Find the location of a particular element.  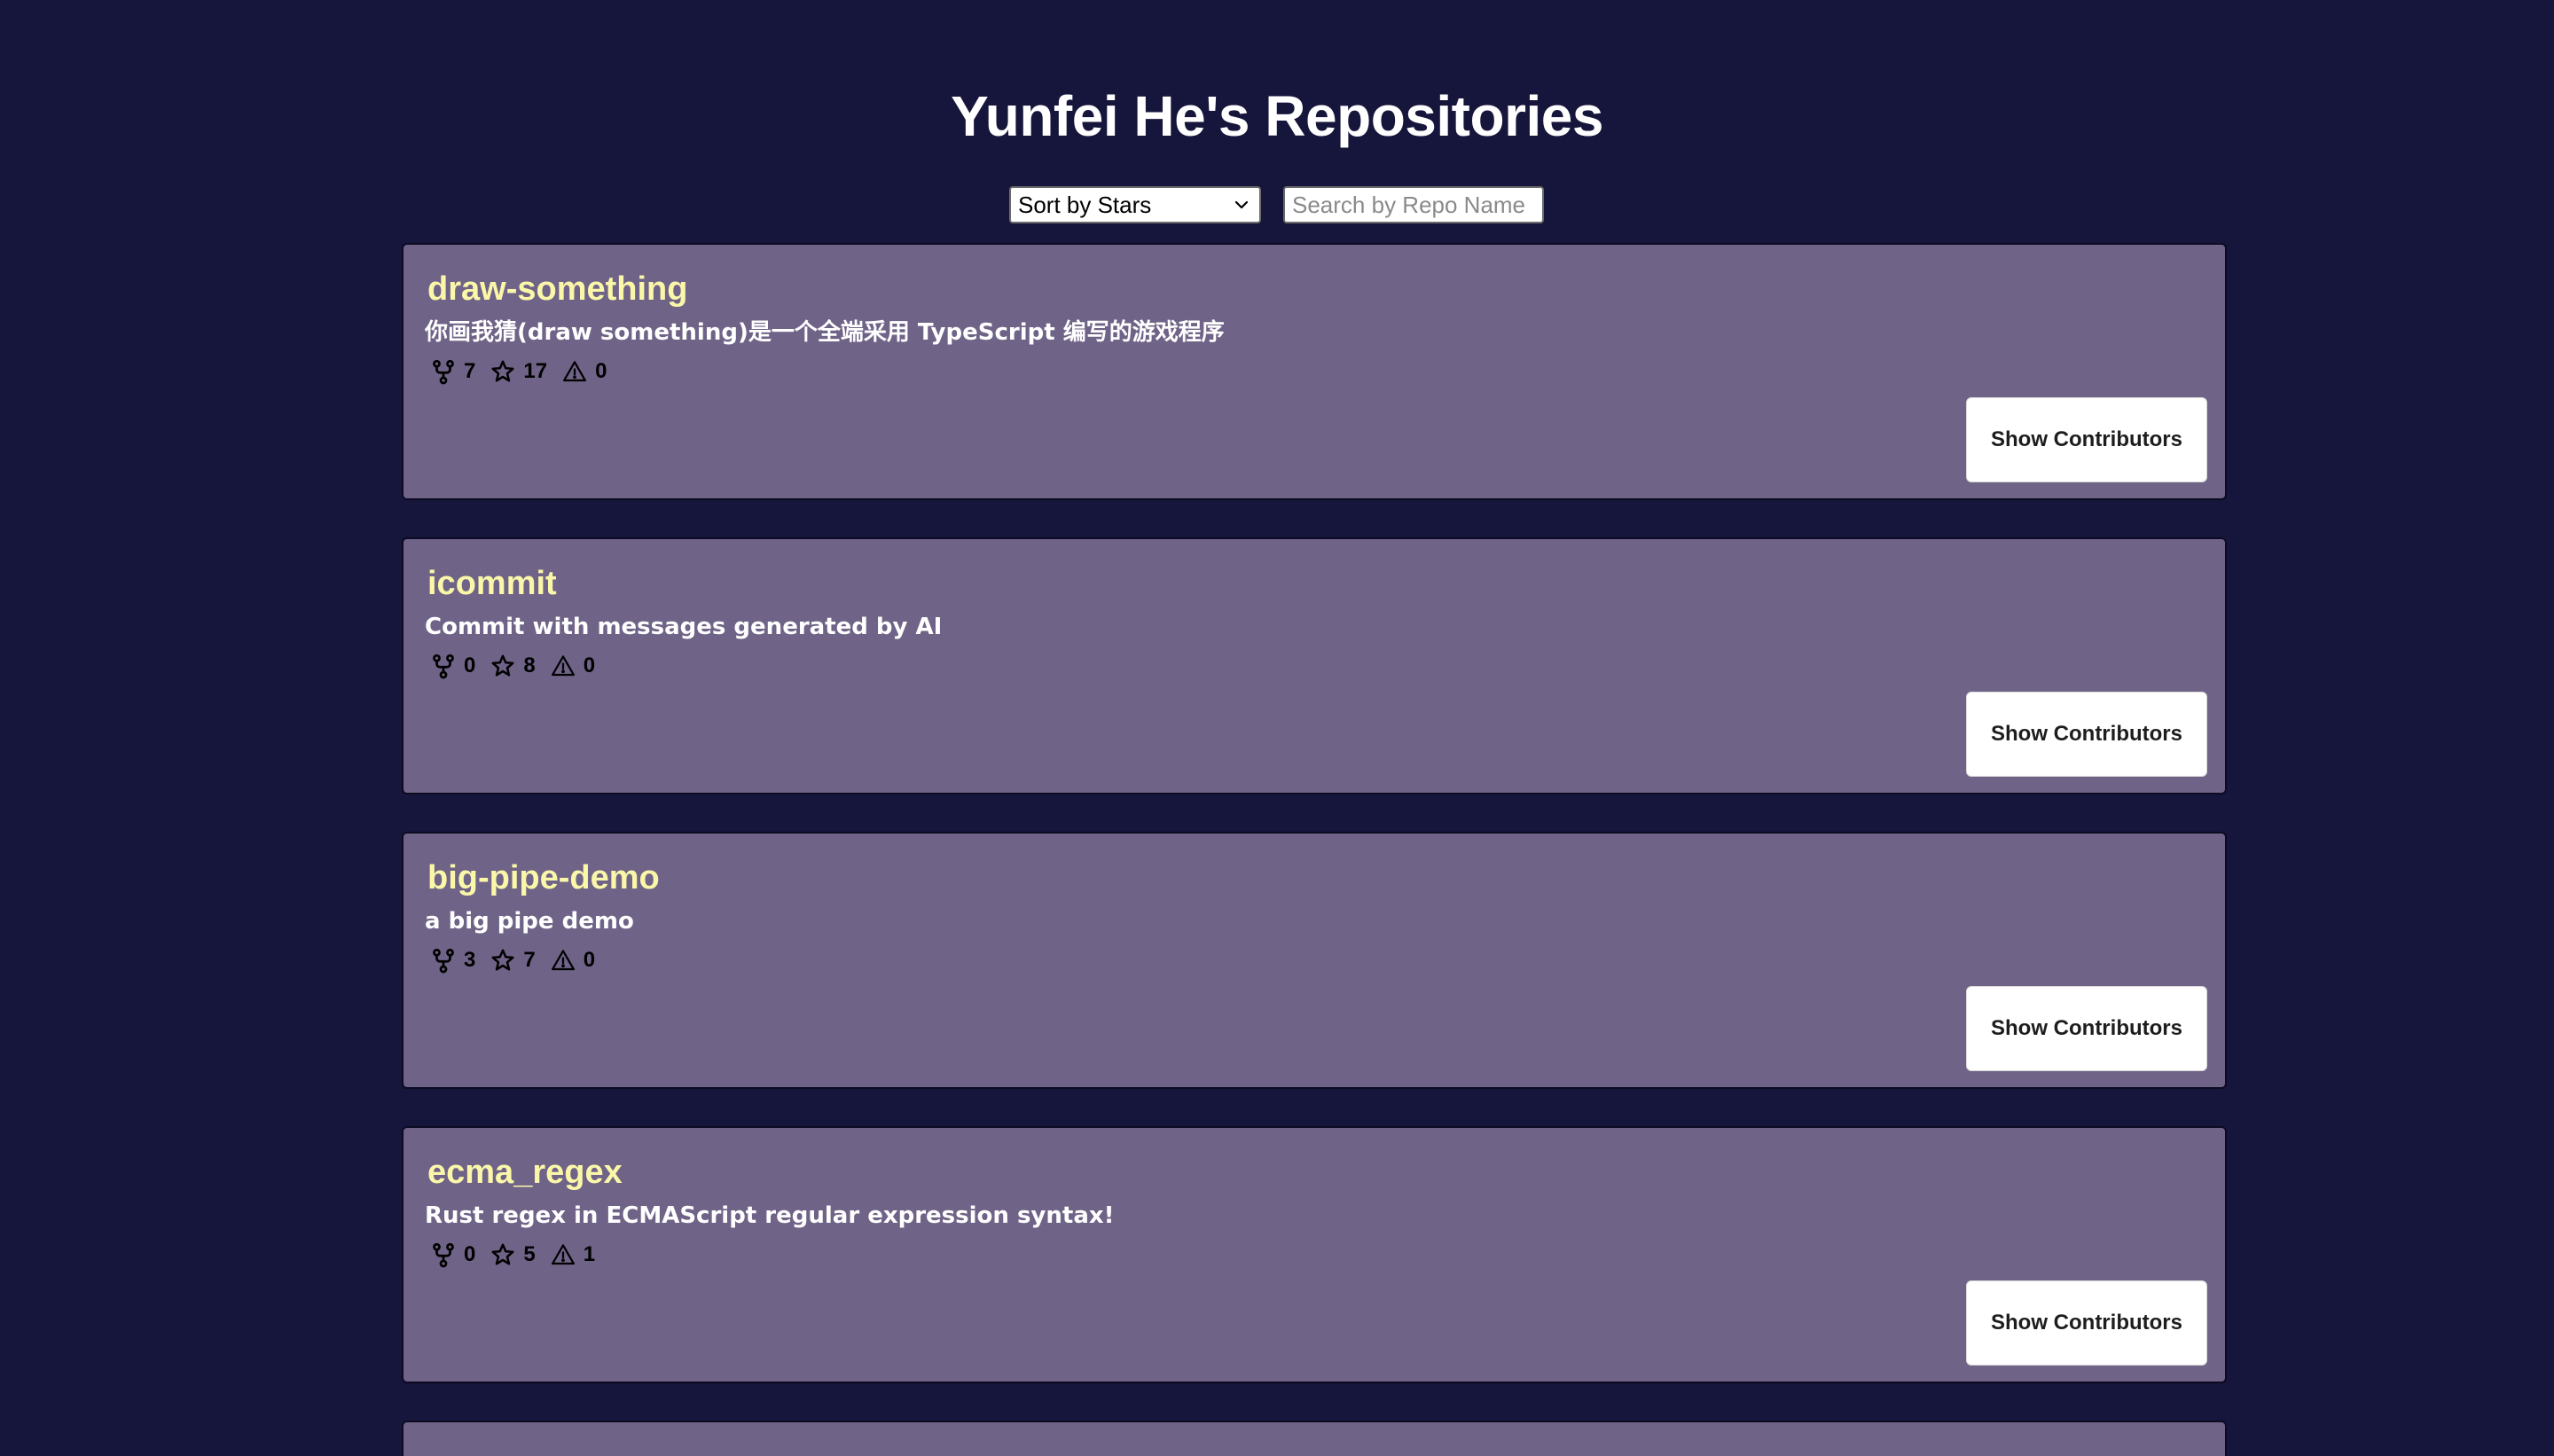

repo-description: Commit with messages generated by AI is located at coordinates (684, 627).